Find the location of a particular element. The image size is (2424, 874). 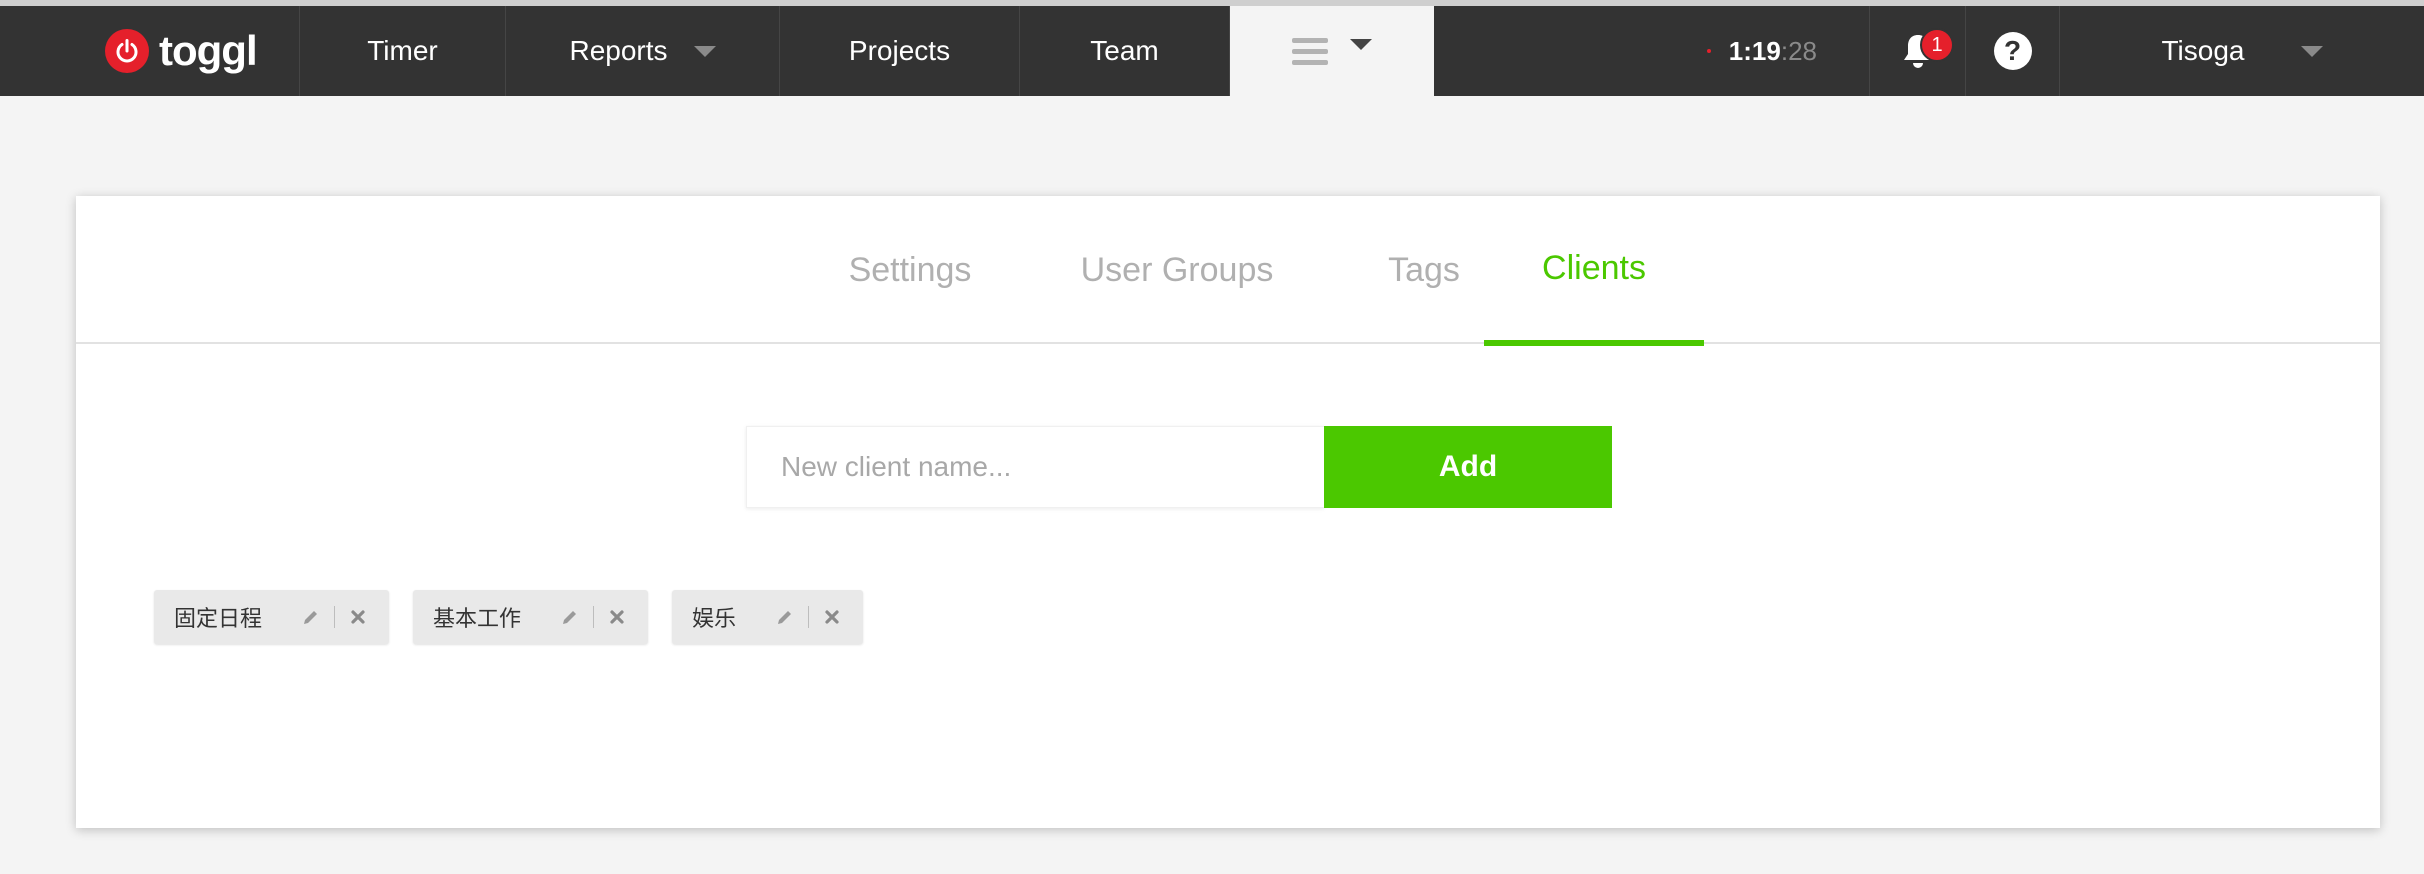

client-list: 固定日程 基本工作 娱乐 is located at coordinates (509, 617).